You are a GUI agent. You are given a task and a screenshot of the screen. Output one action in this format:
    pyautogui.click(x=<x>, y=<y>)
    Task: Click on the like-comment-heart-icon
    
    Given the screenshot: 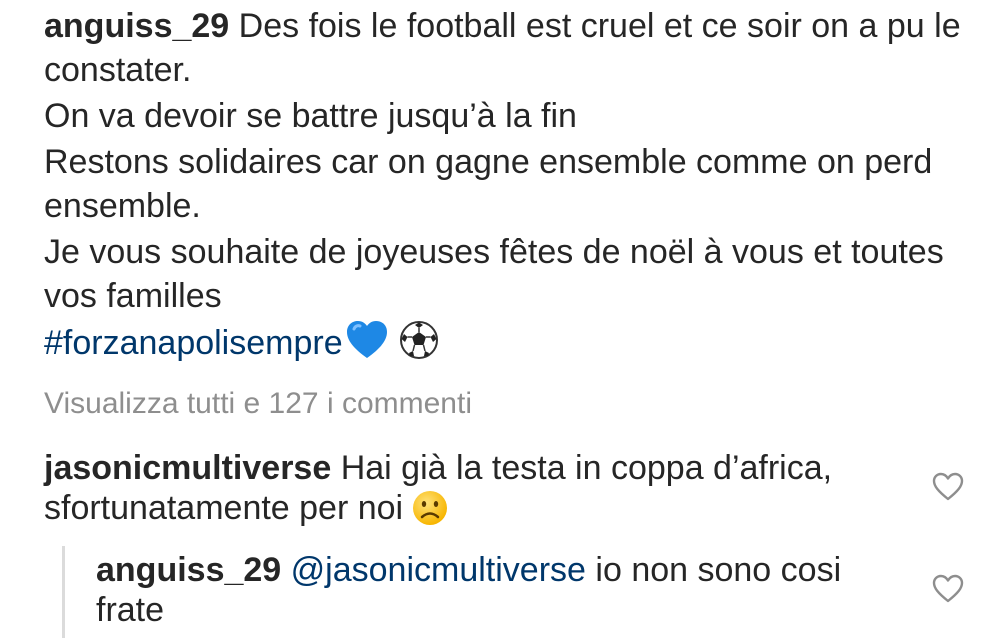 What is the action you would take?
    pyautogui.click(x=948, y=487)
    